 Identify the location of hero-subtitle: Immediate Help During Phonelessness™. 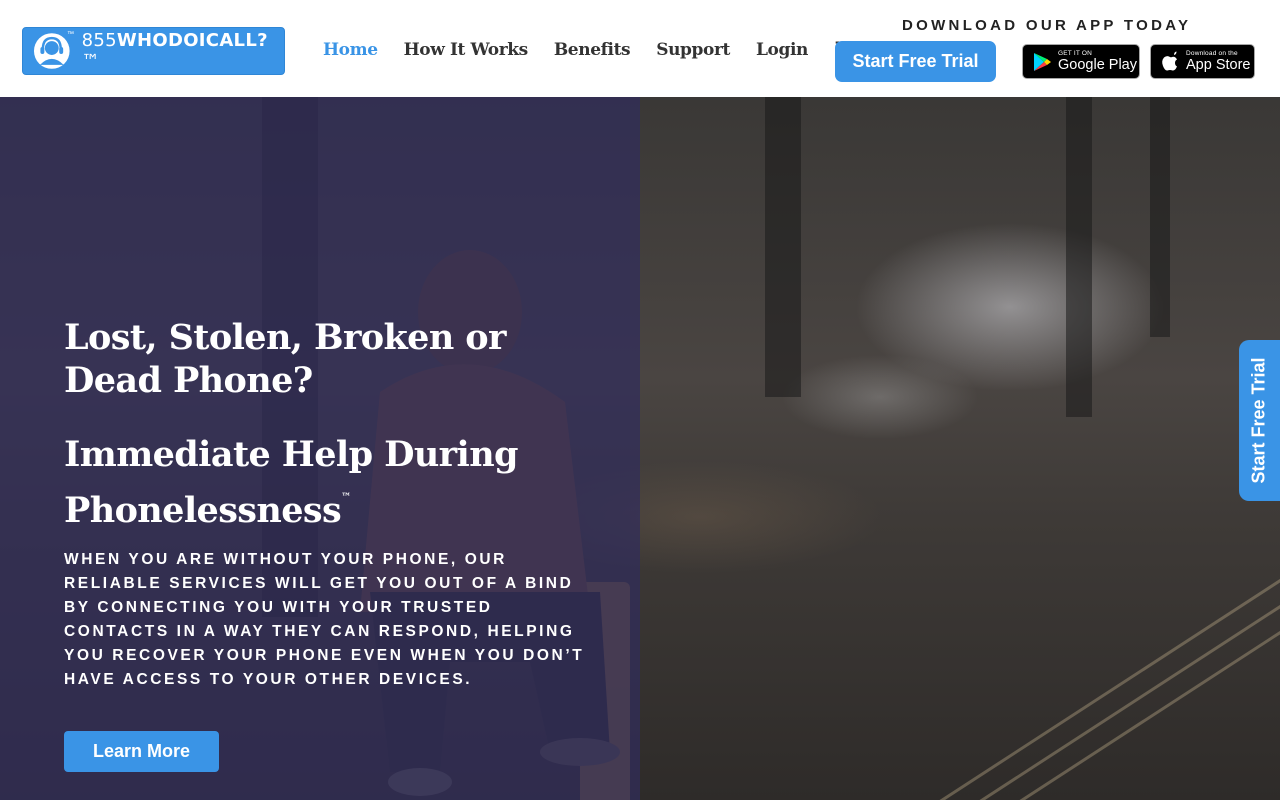
(291, 482).